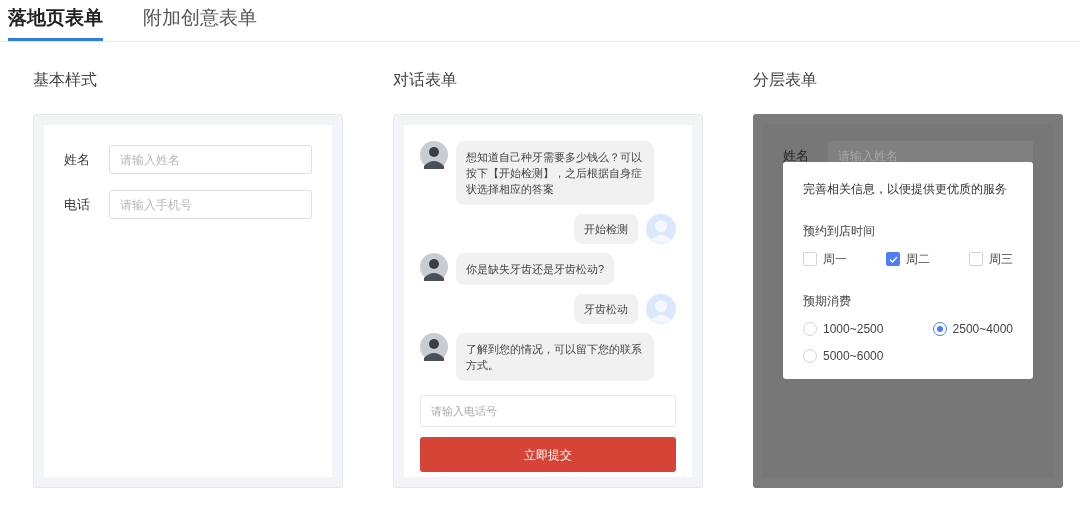 The image size is (1080, 513). What do you see at coordinates (835, 259) in the screenshot?
I see `option-label: 周一` at bounding box center [835, 259].